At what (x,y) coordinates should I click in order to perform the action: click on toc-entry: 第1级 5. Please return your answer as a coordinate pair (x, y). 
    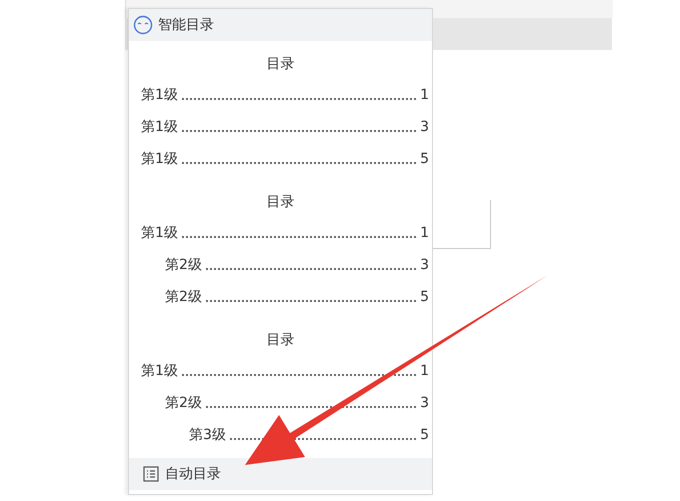
    Looking at the image, I should click on (285, 159).